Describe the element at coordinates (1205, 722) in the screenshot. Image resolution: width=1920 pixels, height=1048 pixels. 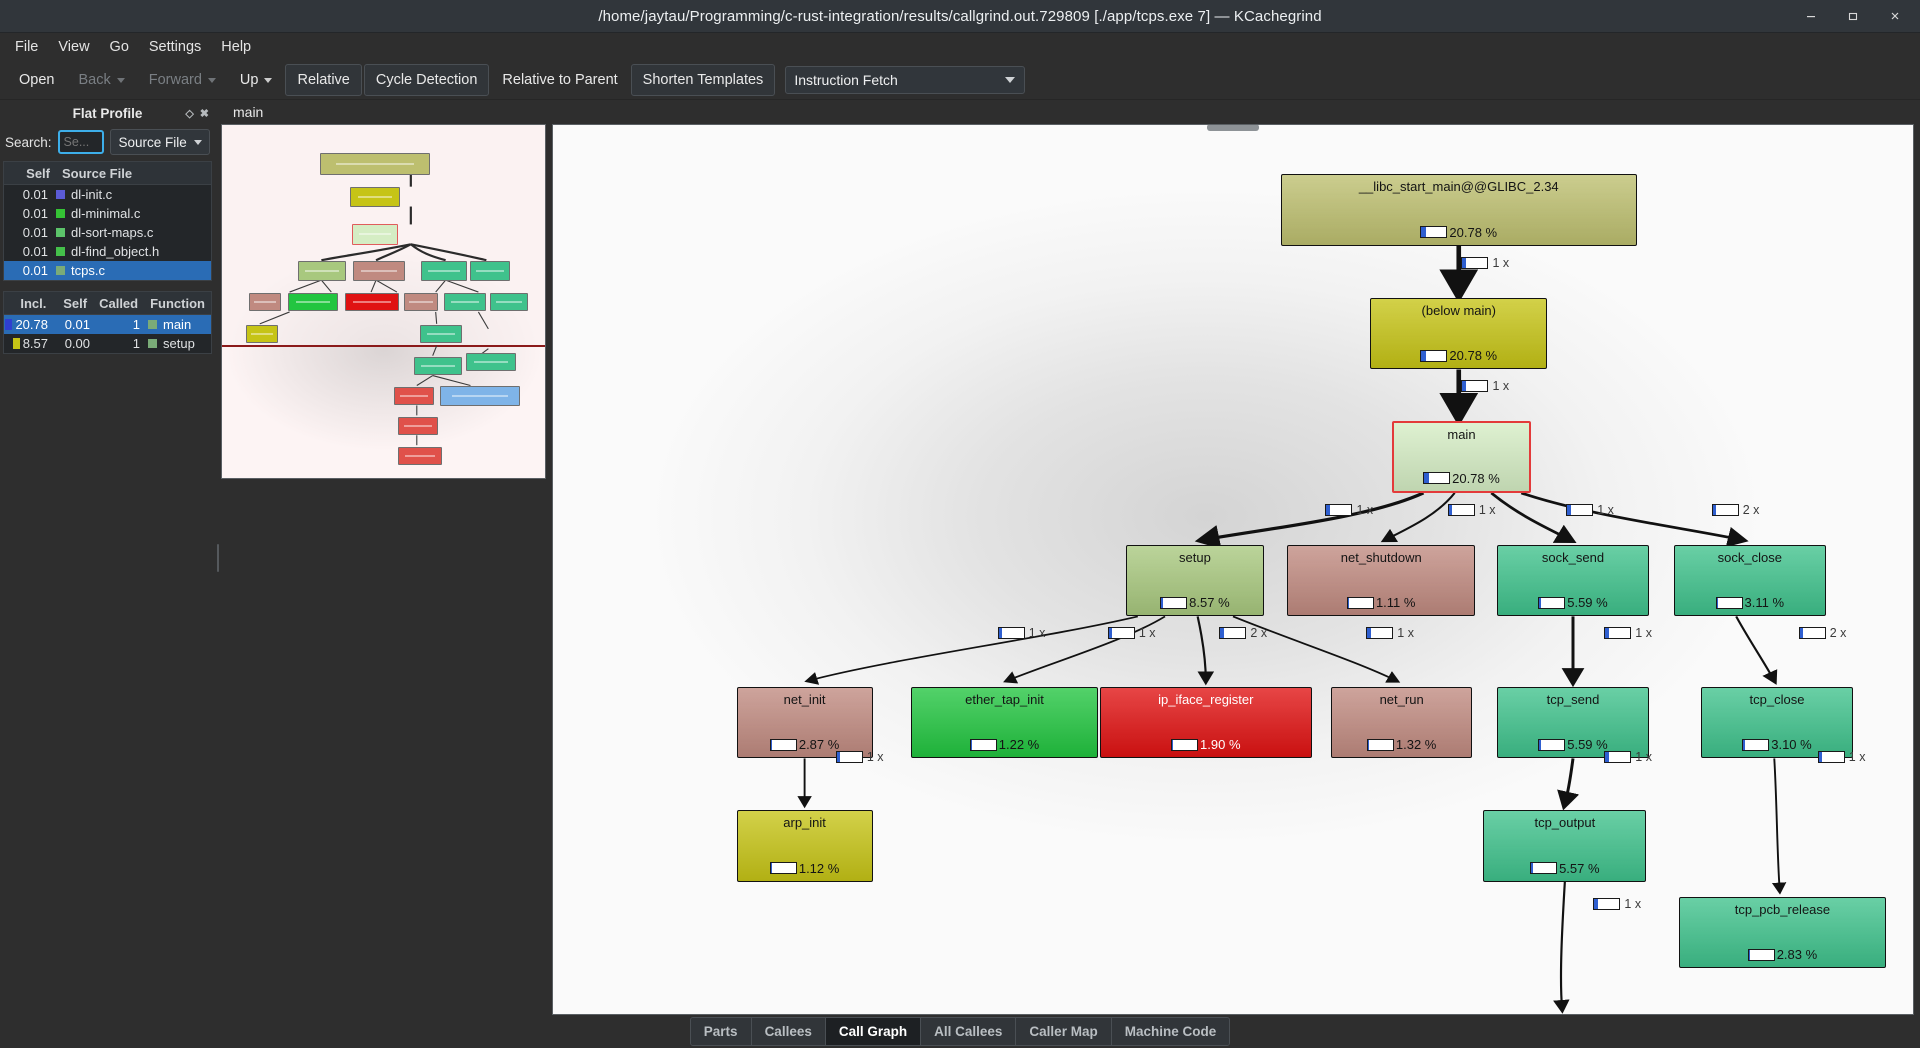
I see `callgraph-node: ip_iface_register 1.90 %` at that location.